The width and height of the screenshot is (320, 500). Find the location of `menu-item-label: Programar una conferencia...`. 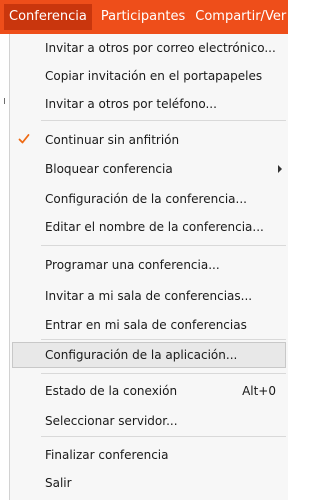

menu-item-label: Programar una conferencia... is located at coordinates (132, 265).